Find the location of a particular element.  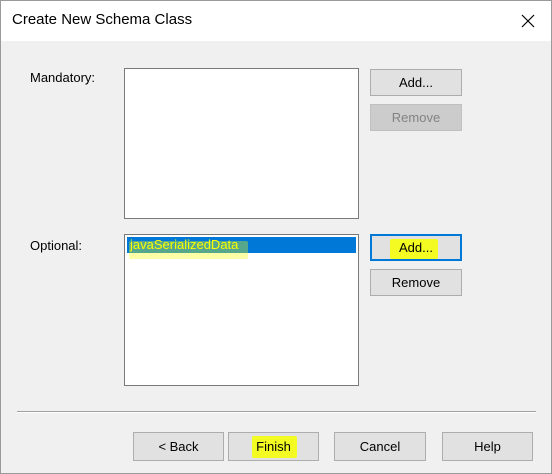

optional-remove-button: Remove is located at coordinates (416, 282).